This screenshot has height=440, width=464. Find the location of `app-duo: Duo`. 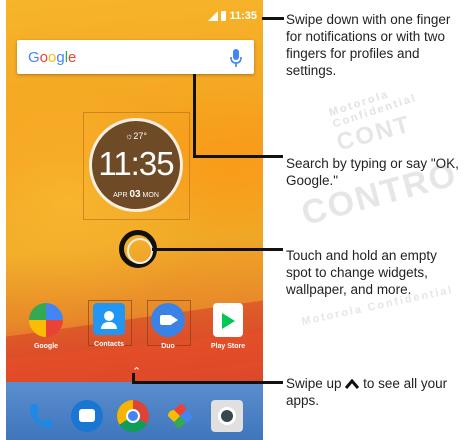

app-duo: Duo is located at coordinates (168, 326).